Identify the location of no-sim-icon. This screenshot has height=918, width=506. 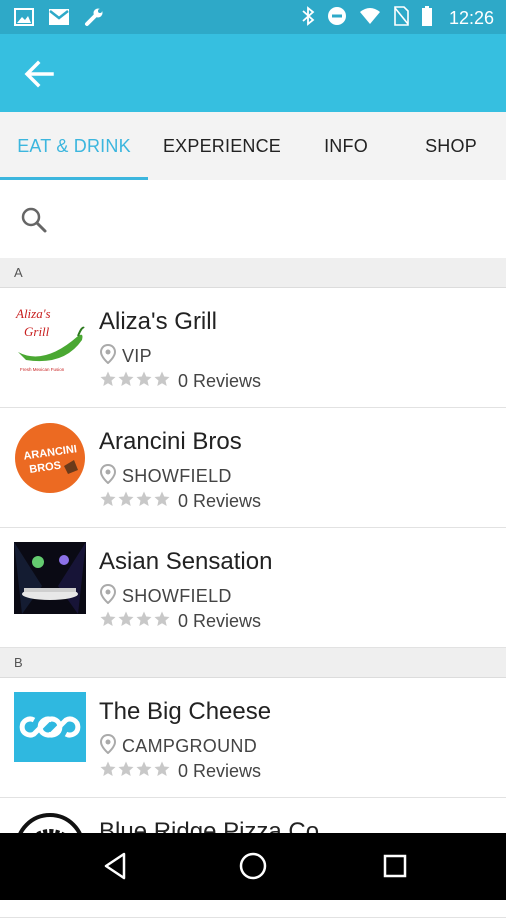
(401, 18).